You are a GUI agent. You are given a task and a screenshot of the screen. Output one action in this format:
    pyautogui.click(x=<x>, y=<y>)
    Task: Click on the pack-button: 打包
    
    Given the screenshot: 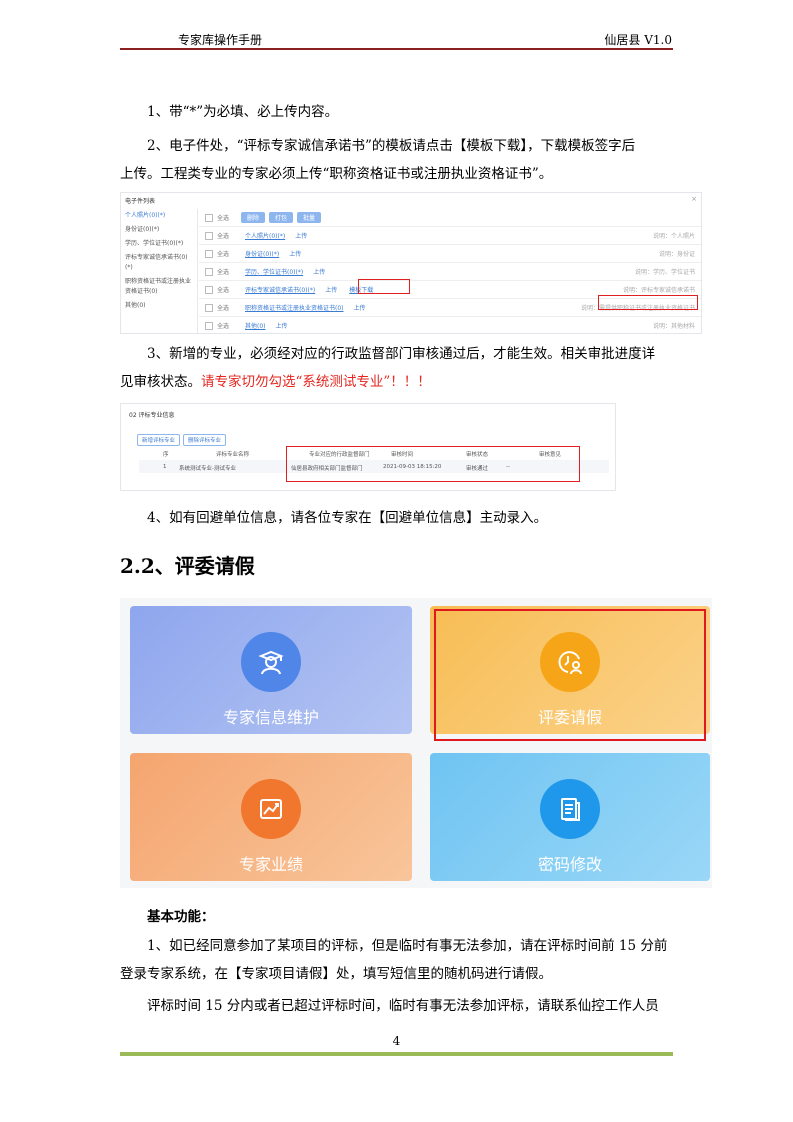 What is the action you would take?
    pyautogui.click(x=281, y=217)
    